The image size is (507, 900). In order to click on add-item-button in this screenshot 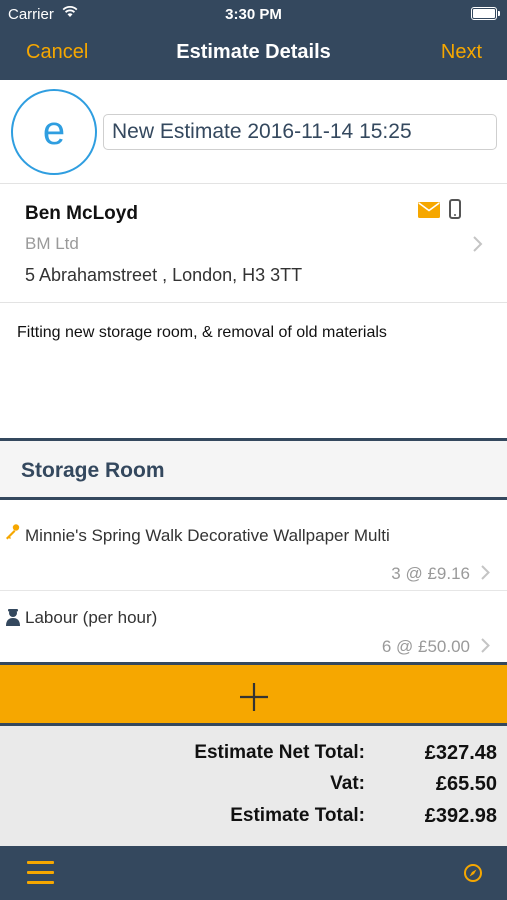, I will do `click(253, 694)`.